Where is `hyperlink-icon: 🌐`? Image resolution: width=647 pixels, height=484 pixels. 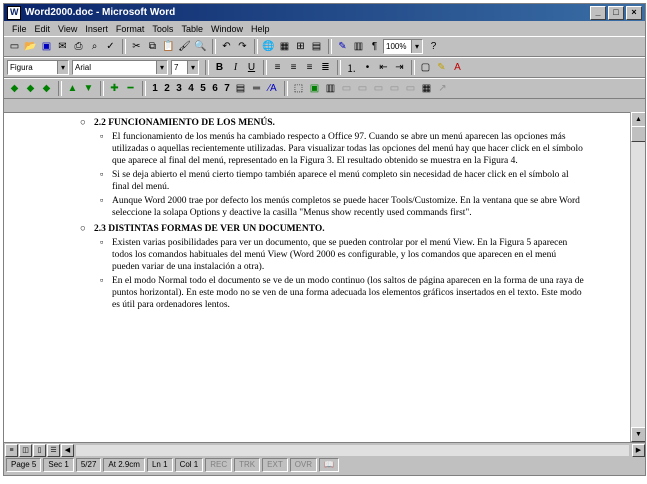
hyperlink-icon: 🌐 is located at coordinates (268, 46).